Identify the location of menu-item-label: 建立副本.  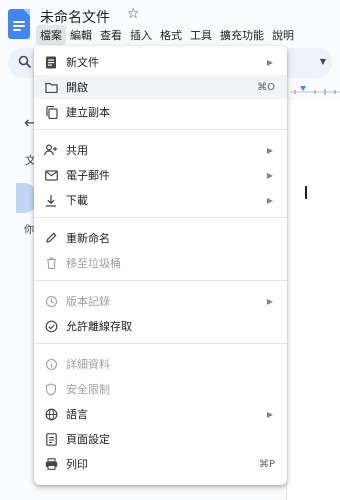
(88, 112).